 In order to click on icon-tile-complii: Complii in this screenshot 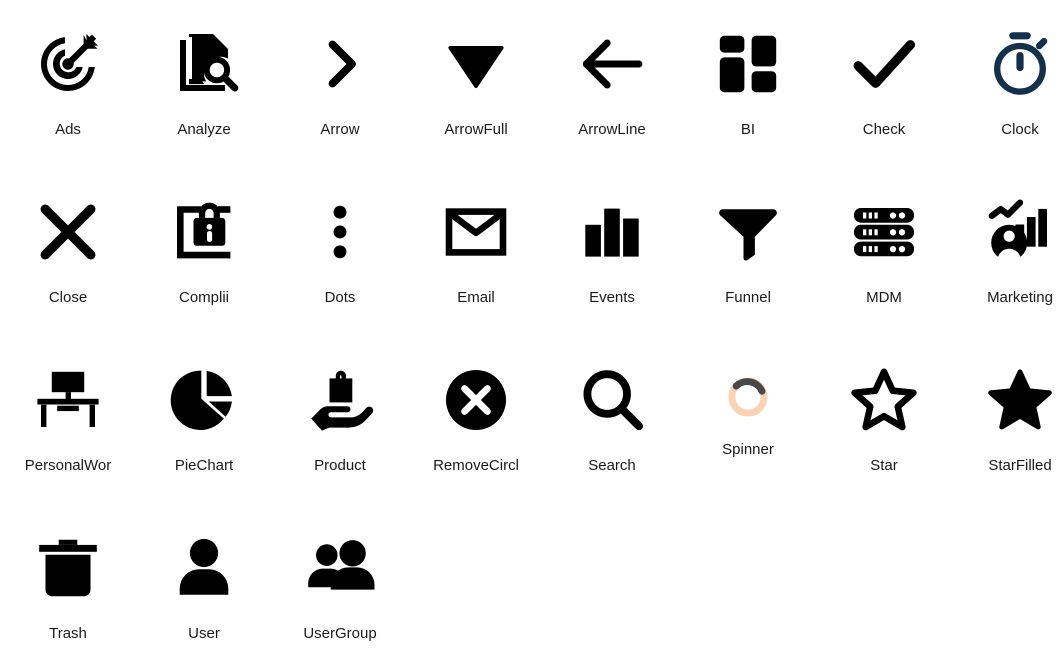, I will do `click(204, 252)`.